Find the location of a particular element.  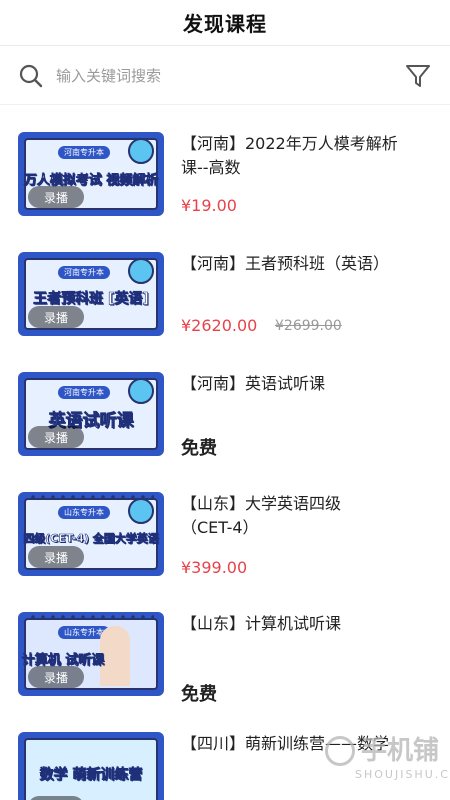

course-title: 【河南】2022年万人模考解析 is located at coordinates (307, 144).